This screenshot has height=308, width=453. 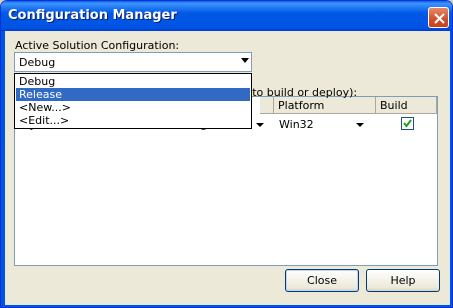 I want to click on dropdown-option-debug: Debug, so click(x=133, y=81).